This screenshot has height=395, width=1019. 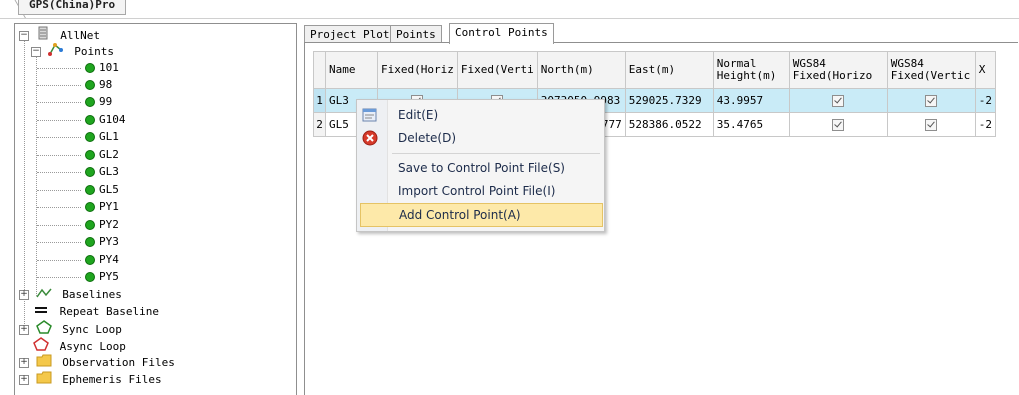 I want to click on column-header: WGS84 Fixed(Horizo, so click(x=838, y=70).